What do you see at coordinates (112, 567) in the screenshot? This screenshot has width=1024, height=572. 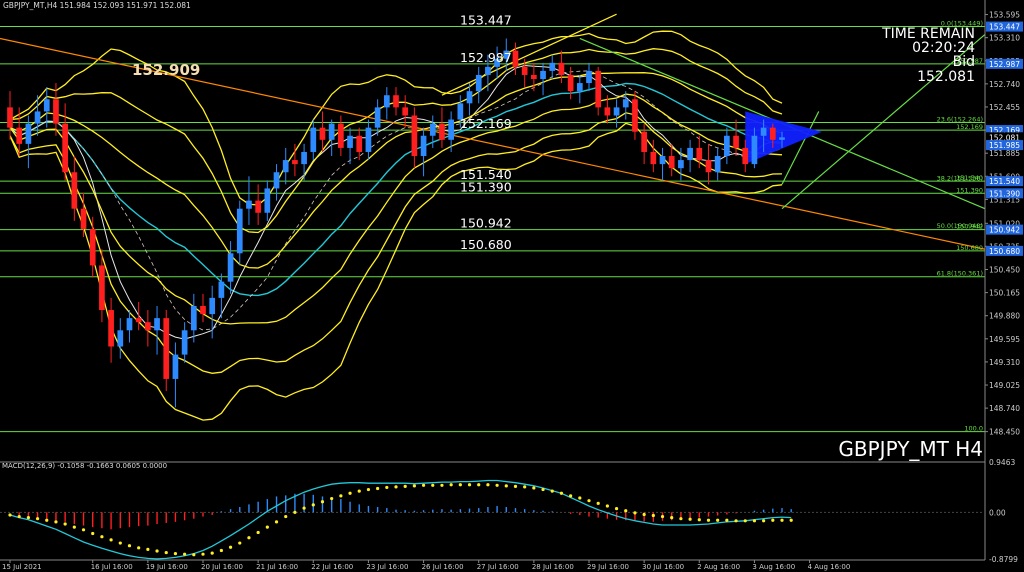 I see `time-tick-label: 16 Jul 16:00` at bounding box center [112, 567].